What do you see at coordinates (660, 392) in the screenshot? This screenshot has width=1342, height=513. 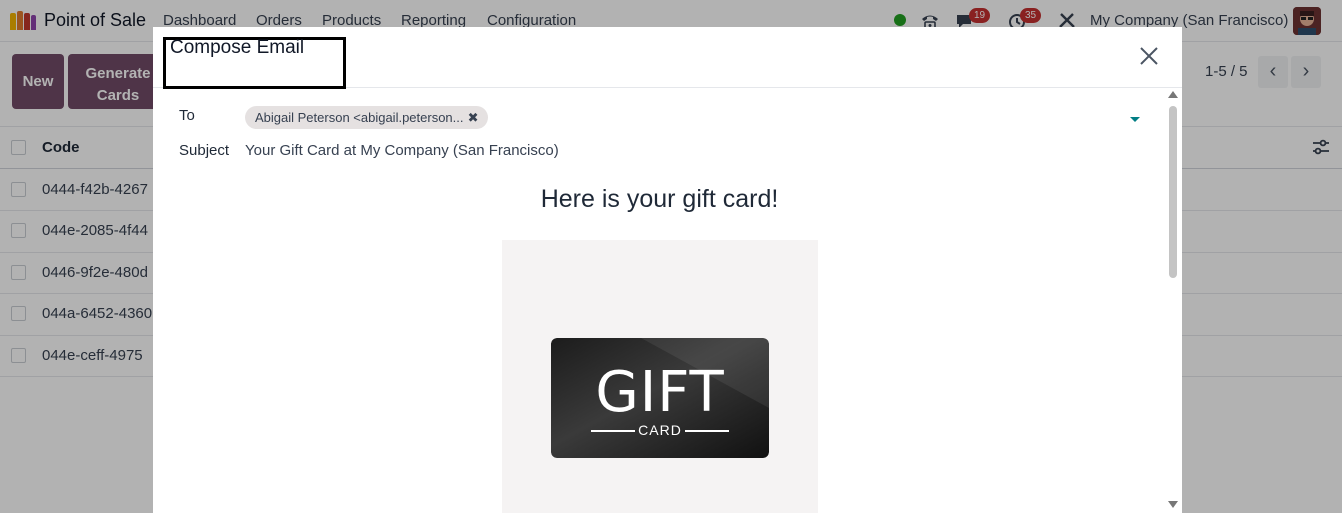 I see `gift-word: GIFT` at bounding box center [660, 392].